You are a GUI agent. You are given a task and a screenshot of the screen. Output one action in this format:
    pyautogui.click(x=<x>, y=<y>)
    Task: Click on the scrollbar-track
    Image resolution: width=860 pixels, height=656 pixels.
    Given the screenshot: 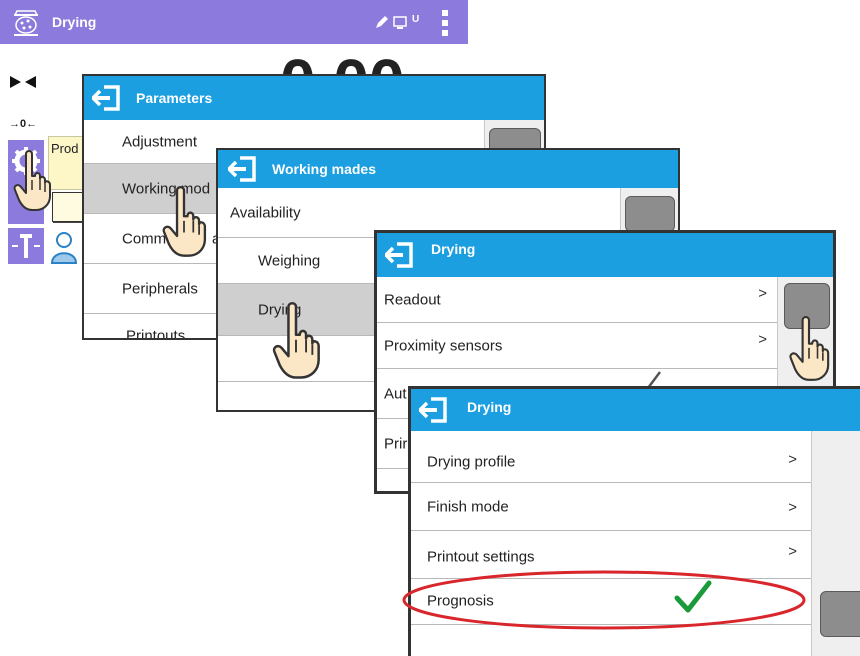 What is the action you would take?
    pyautogui.click(x=835, y=543)
    